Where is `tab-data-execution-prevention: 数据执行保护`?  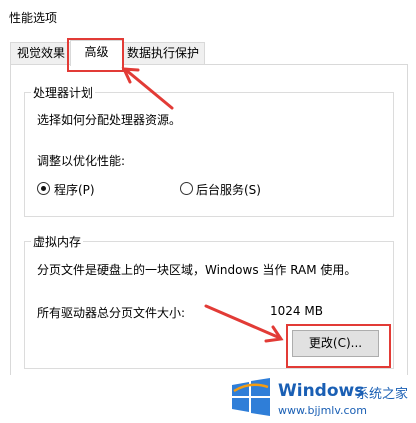 tab-data-execution-prevention: 数据执行保护 is located at coordinates (163, 53).